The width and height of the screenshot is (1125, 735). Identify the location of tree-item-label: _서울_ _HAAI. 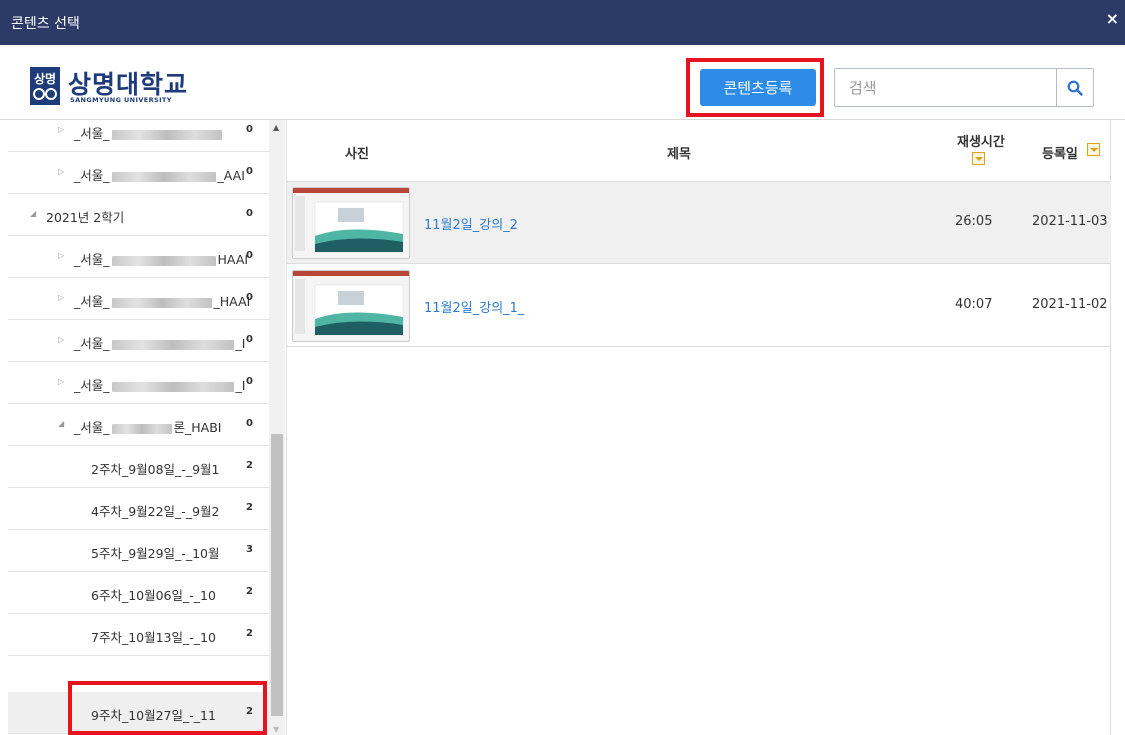
(162, 301).